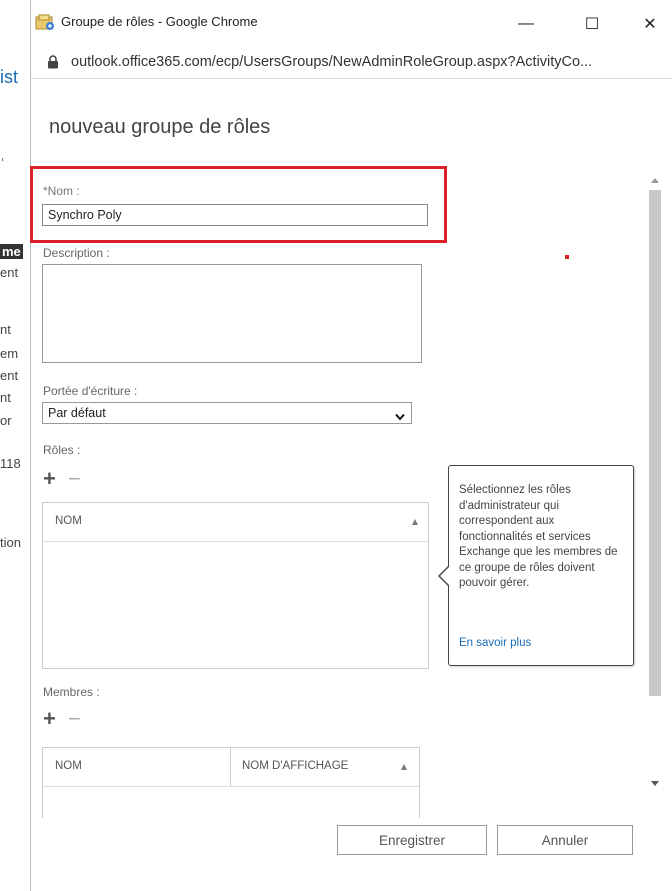  Describe the element at coordinates (655, 443) in the screenshot. I see `scrollbar-thumb` at that location.